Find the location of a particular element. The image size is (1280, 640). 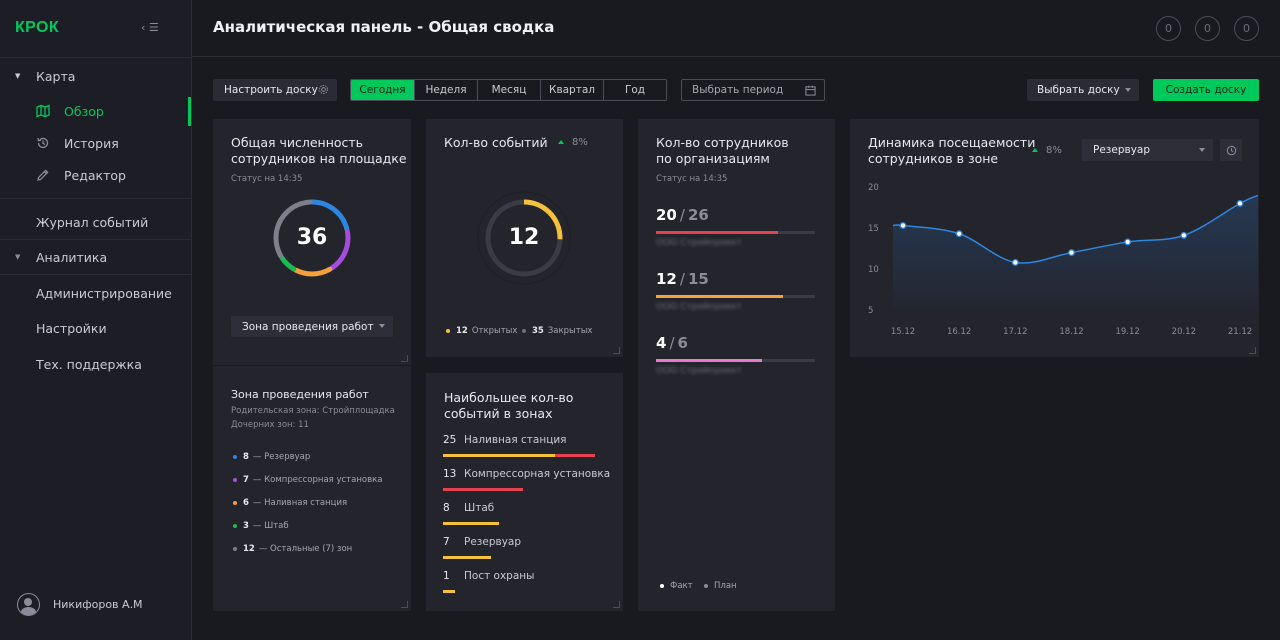

sidebar-item-label: Редактор is located at coordinates (95, 175).